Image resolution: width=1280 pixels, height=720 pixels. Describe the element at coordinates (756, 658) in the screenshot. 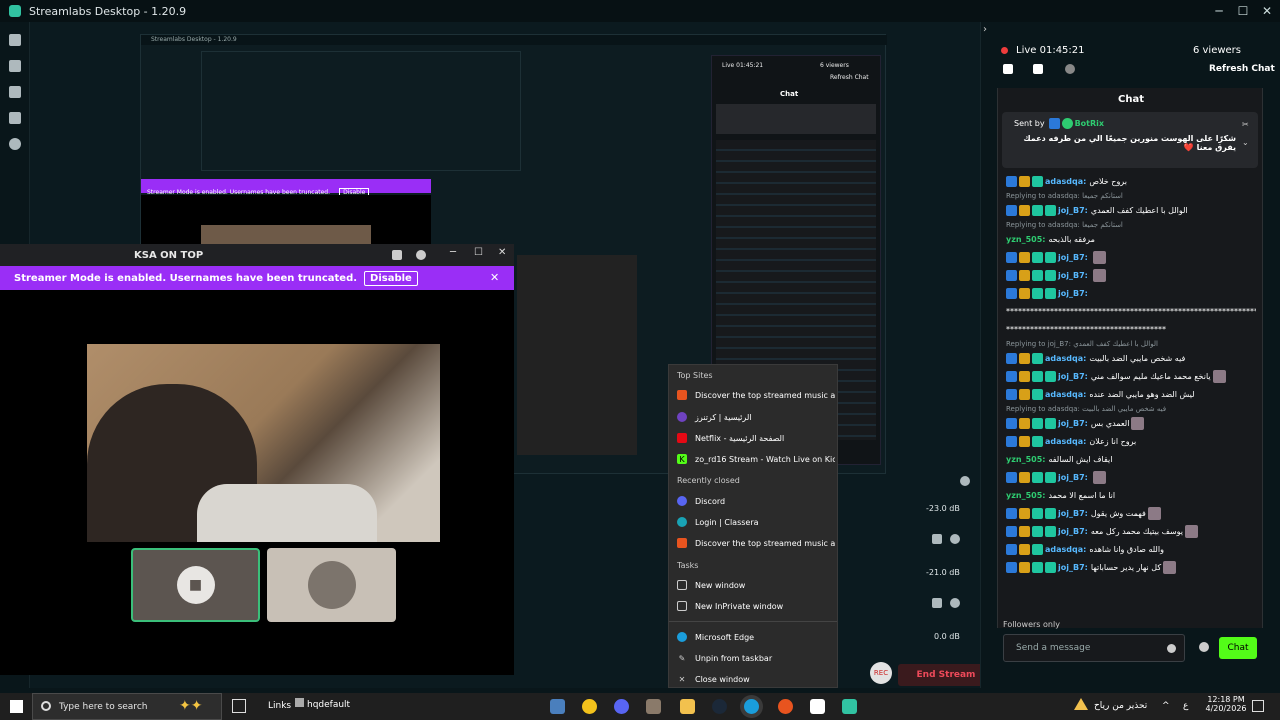

I see `unpin-from-taskbar-item: ✎ Unpin from taskbar` at that location.